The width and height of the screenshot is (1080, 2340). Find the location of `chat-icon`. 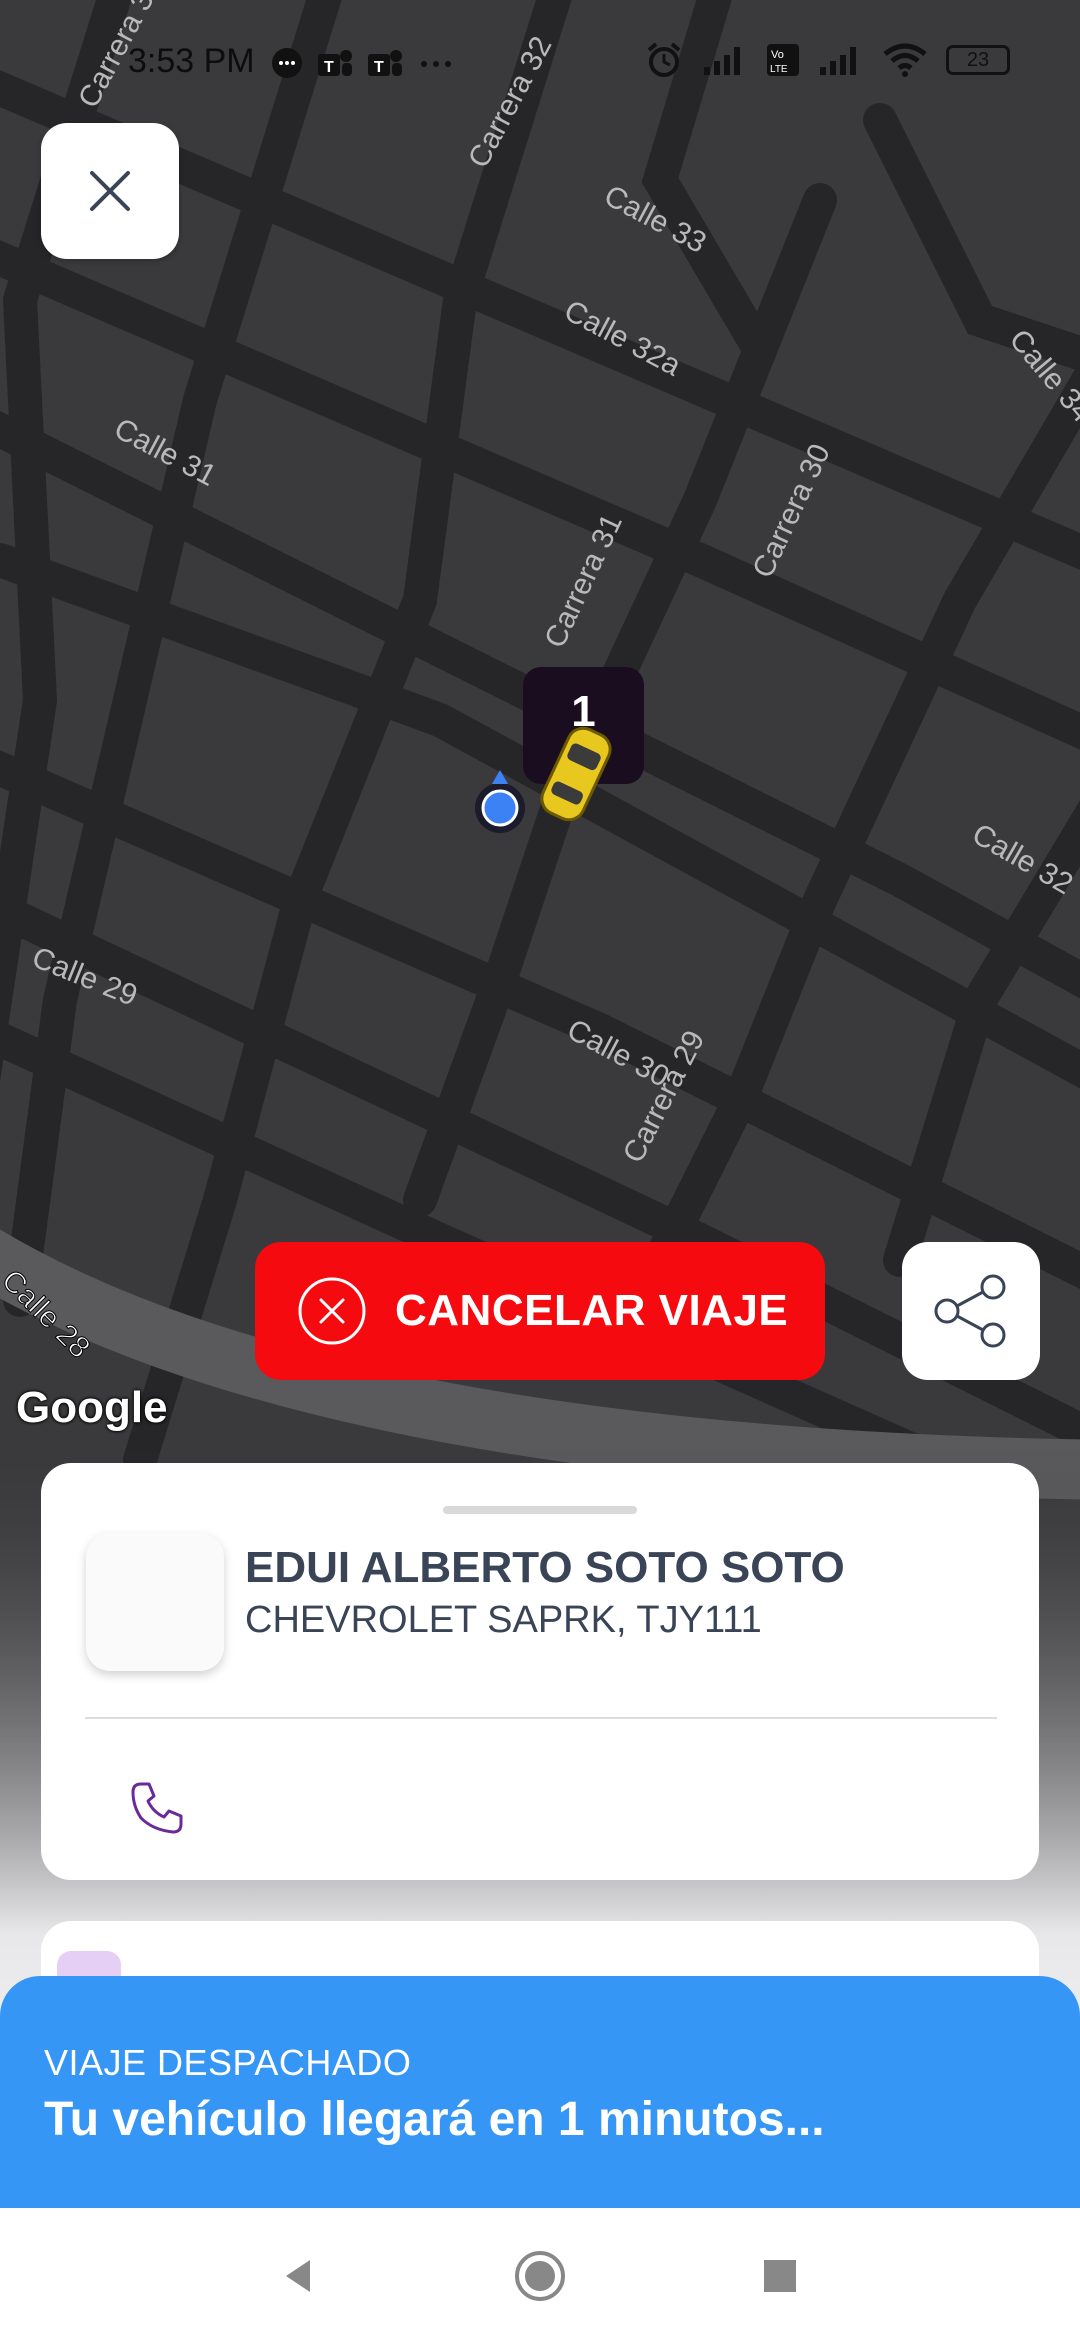

chat-icon is located at coordinates (287, 63).